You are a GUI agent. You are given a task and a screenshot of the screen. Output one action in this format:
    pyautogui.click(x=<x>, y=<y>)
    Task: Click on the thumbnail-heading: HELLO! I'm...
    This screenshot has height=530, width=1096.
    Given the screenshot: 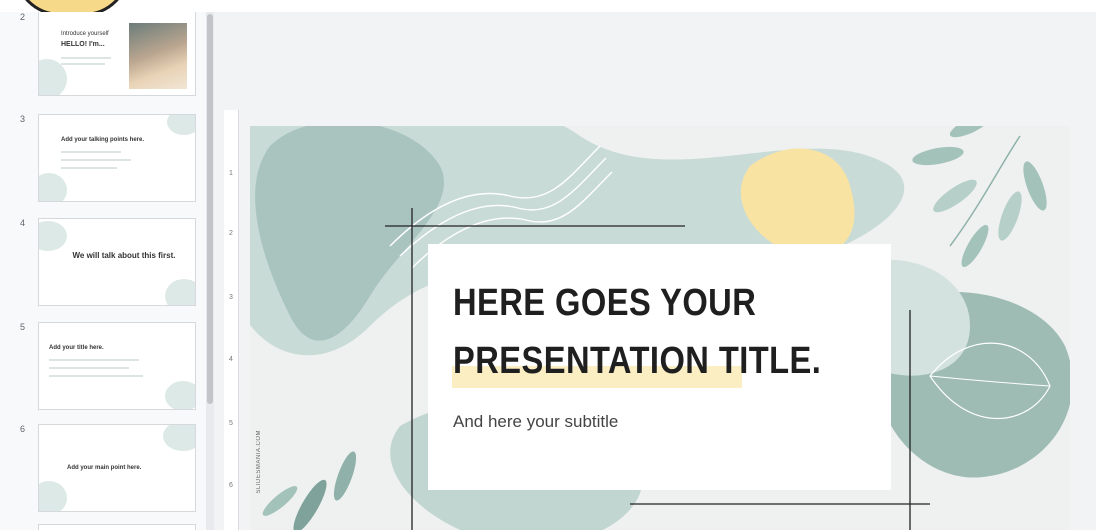 What is the action you would take?
    pyautogui.click(x=83, y=44)
    